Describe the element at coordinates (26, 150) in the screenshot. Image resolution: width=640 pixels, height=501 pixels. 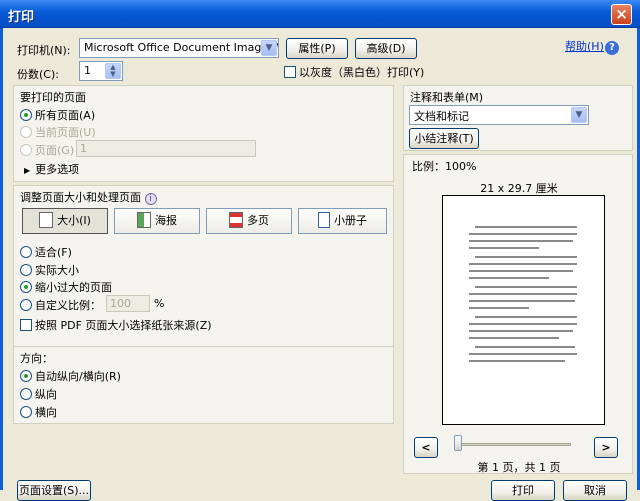
I see `pages-range-radio` at that location.